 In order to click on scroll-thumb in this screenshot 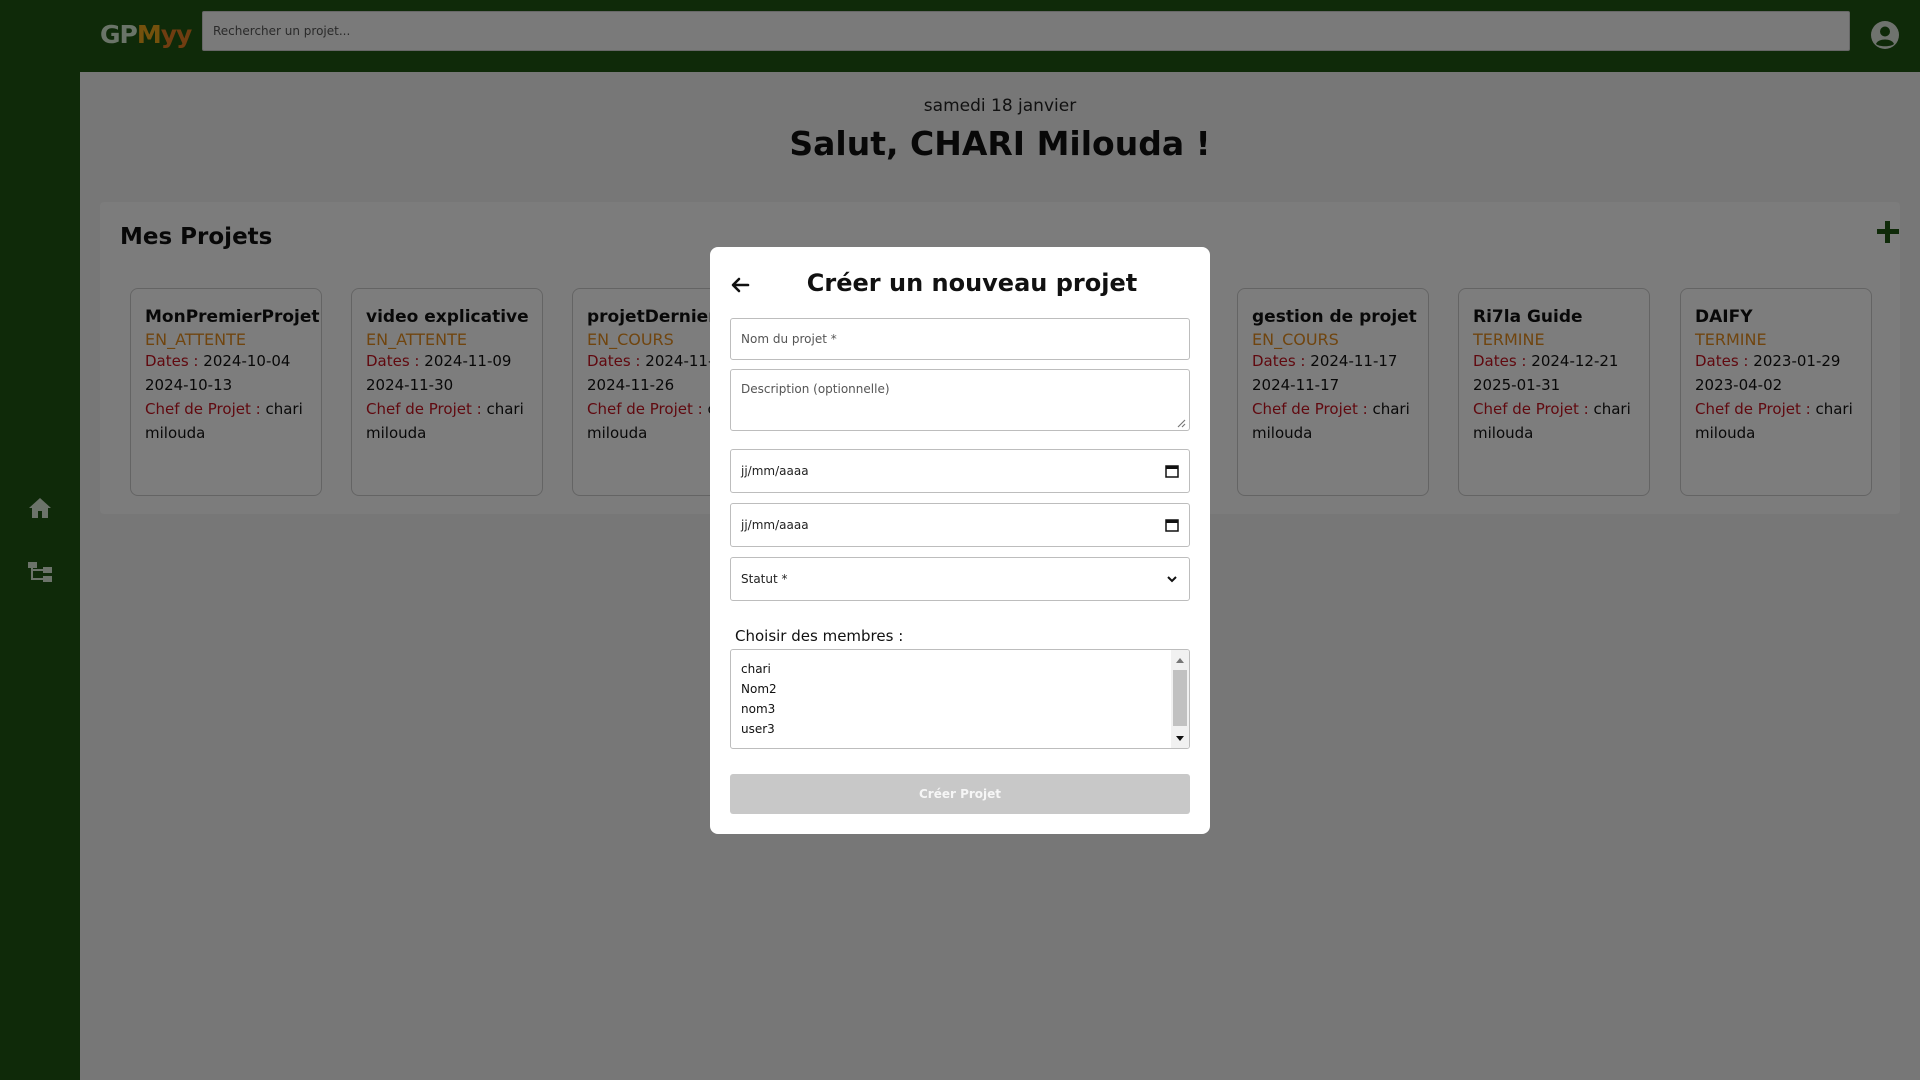, I will do `click(1180, 698)`.